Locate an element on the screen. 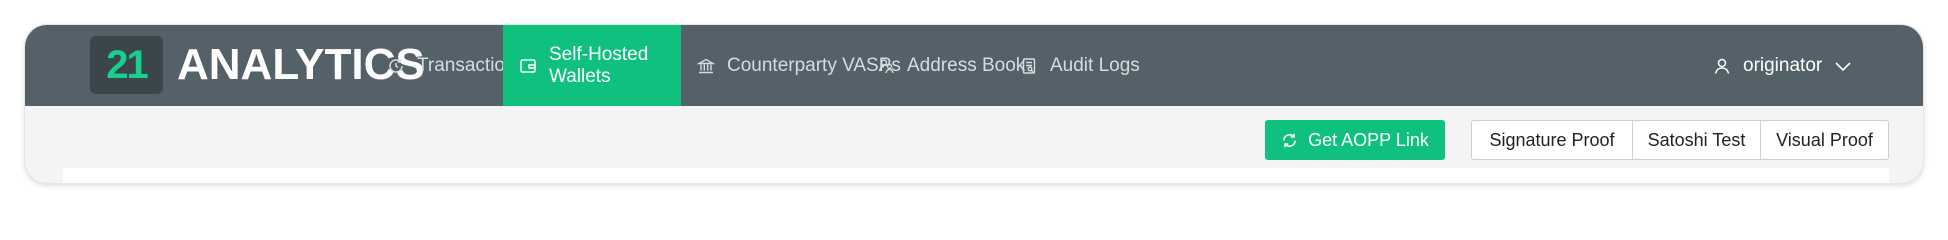 The height and width of the screenshot is (240, 1948). user-icon is located at coordinates (1722, 66).